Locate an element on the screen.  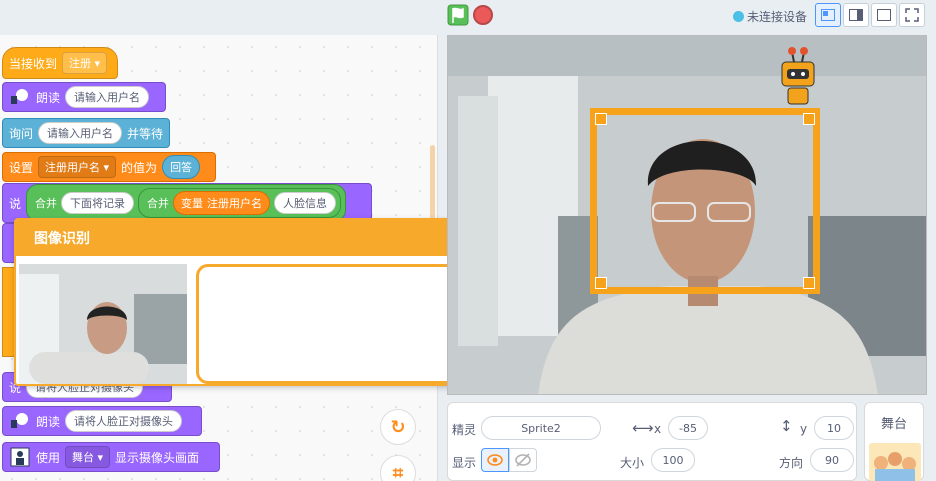
green-flag-icon is located at coordinates (458, 15).